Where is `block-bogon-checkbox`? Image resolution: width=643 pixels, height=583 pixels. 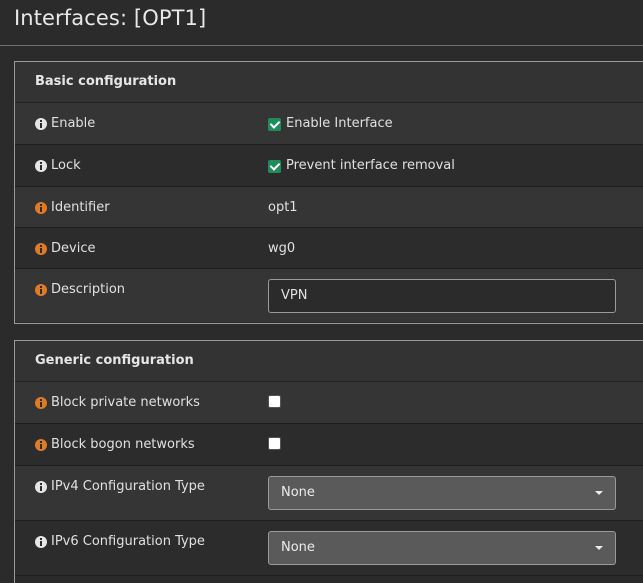
block-bogon-checkbox is located at coordinates (277, 443).